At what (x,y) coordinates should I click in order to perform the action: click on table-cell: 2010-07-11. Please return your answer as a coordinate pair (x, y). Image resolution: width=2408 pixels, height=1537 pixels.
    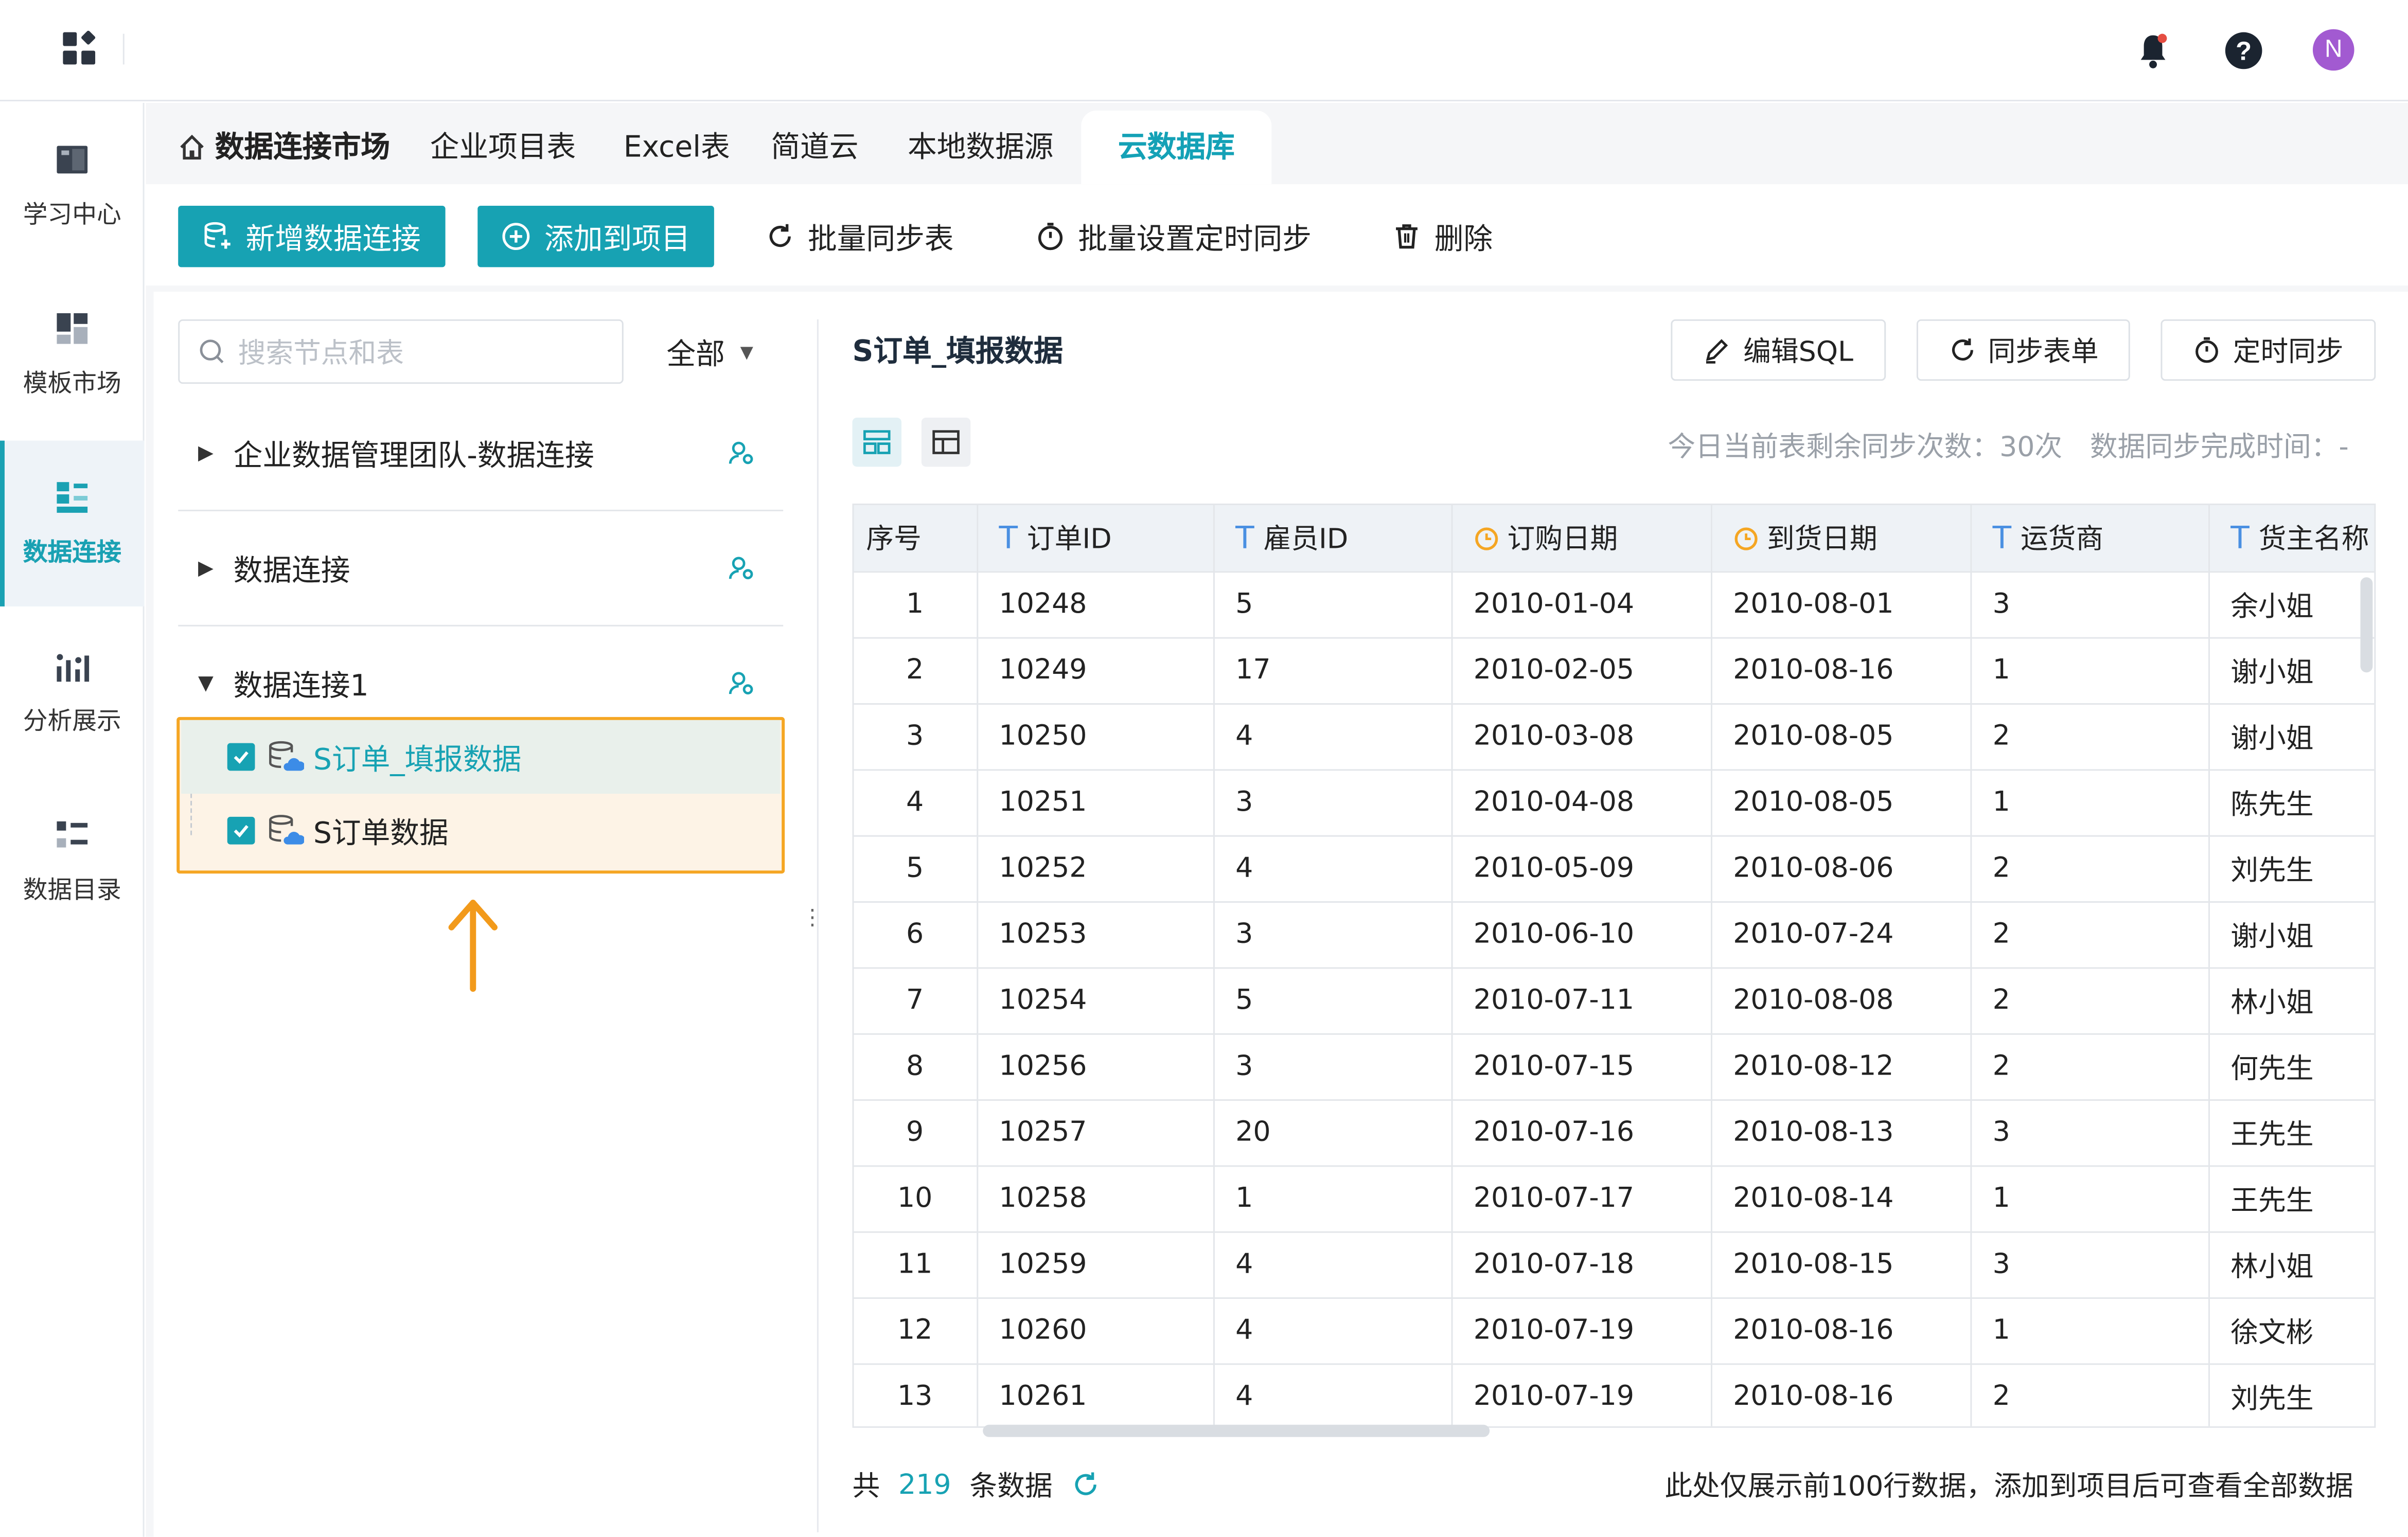
    Looking at the image, I should click on (1581, 1000).